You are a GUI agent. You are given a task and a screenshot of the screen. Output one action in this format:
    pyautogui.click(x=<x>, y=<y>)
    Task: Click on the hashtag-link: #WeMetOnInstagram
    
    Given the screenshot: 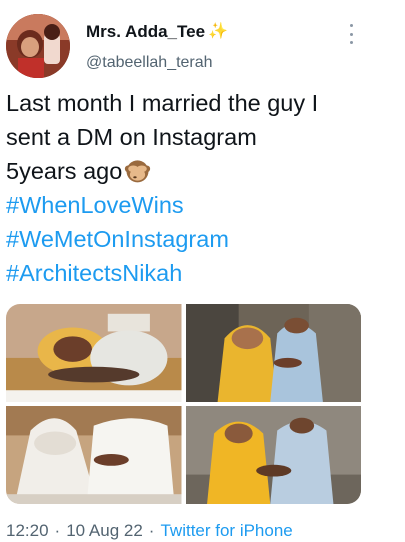 What is the action you would take?
    pyautogui.click(x=201, y=239)
    